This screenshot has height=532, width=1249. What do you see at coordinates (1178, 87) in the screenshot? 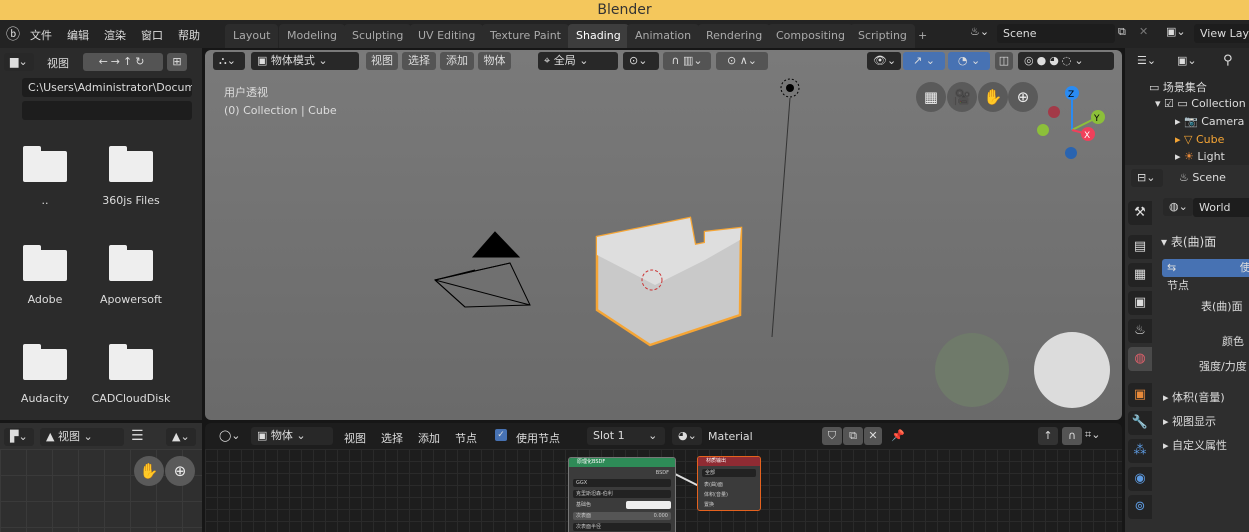
I see `outliner-item-scene-collection: ▭ 场景集合` at bounding box center [1178, 87].